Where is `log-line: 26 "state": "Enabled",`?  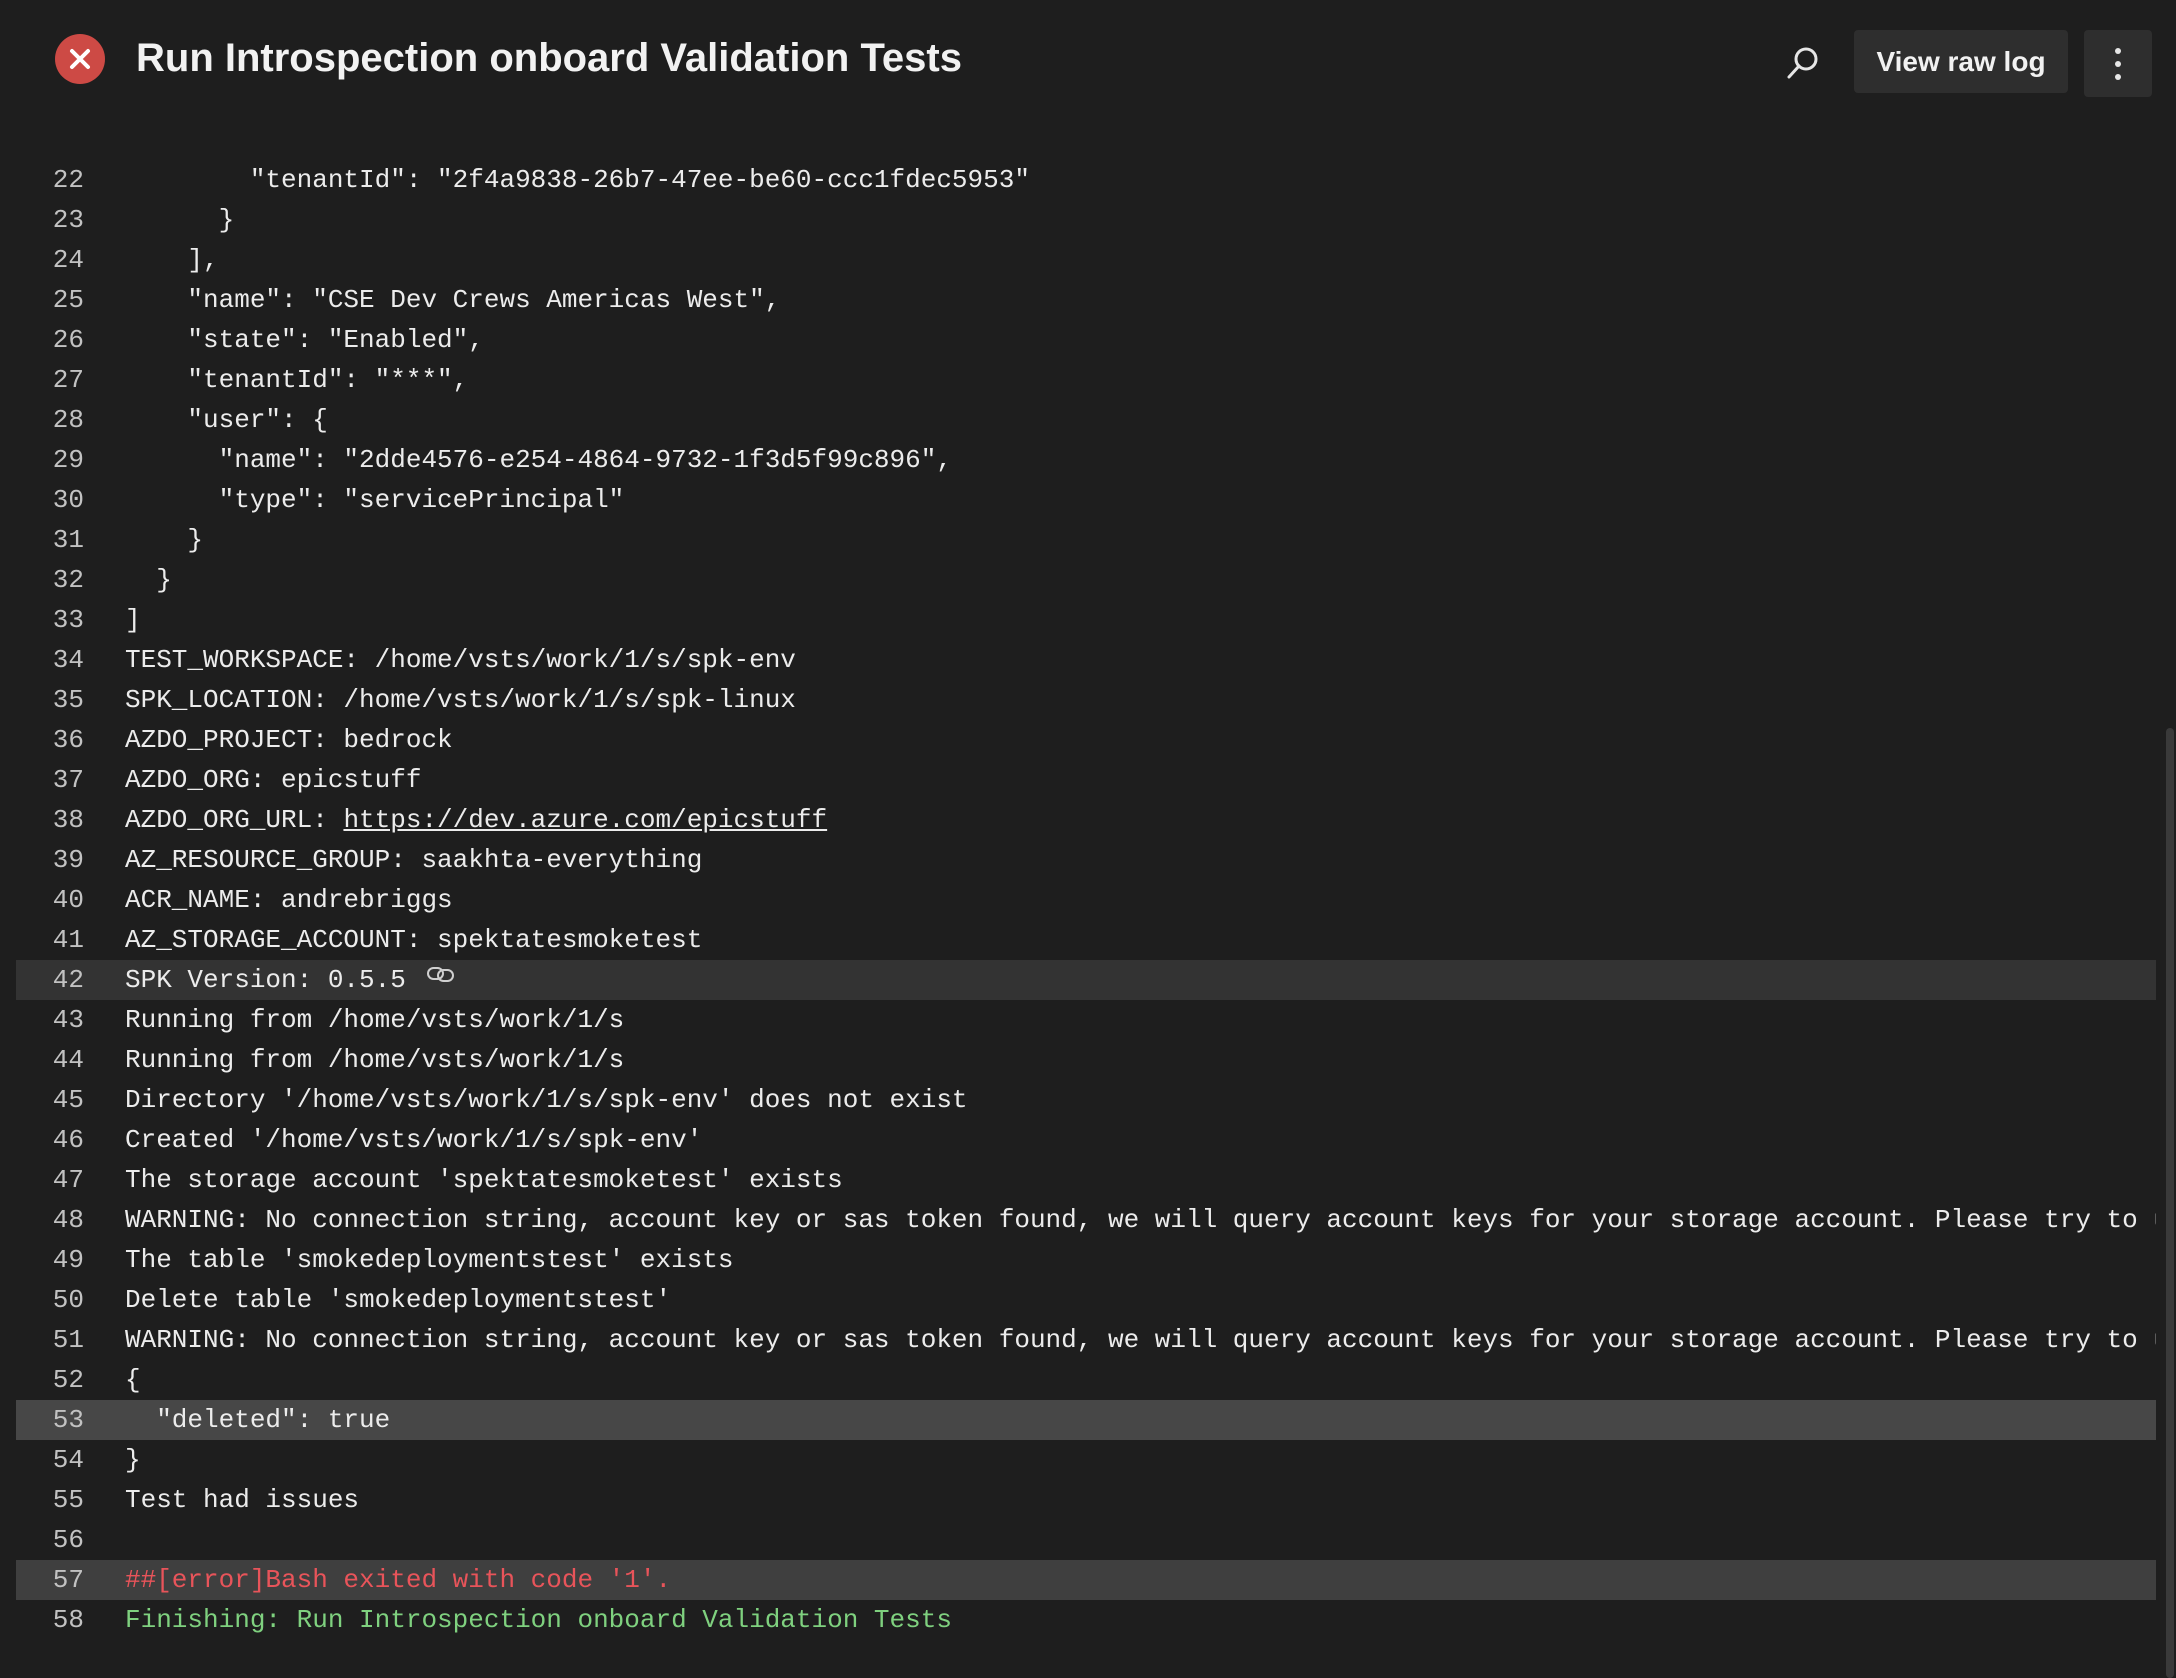
log-line: 26 "state": "Enabled", is located at coordinates (1086, 340).